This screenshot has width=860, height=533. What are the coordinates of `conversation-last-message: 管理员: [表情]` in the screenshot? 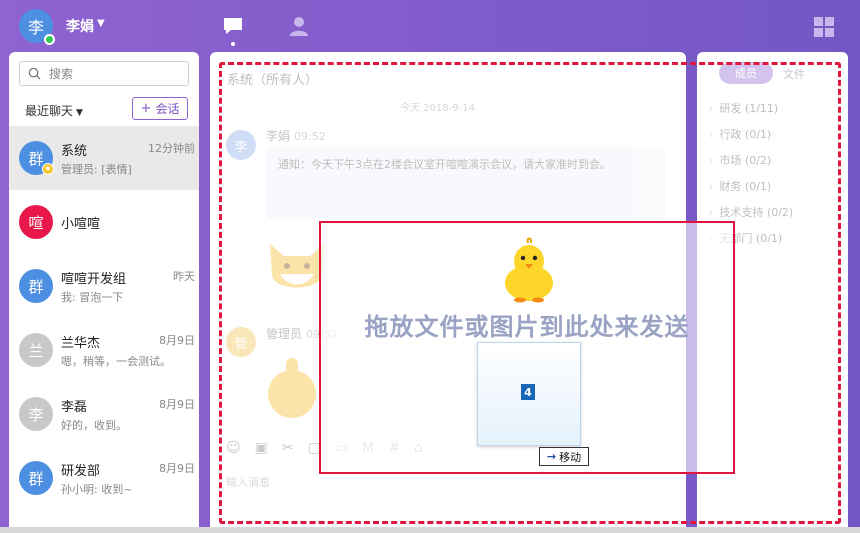 It's located at (96, 169).